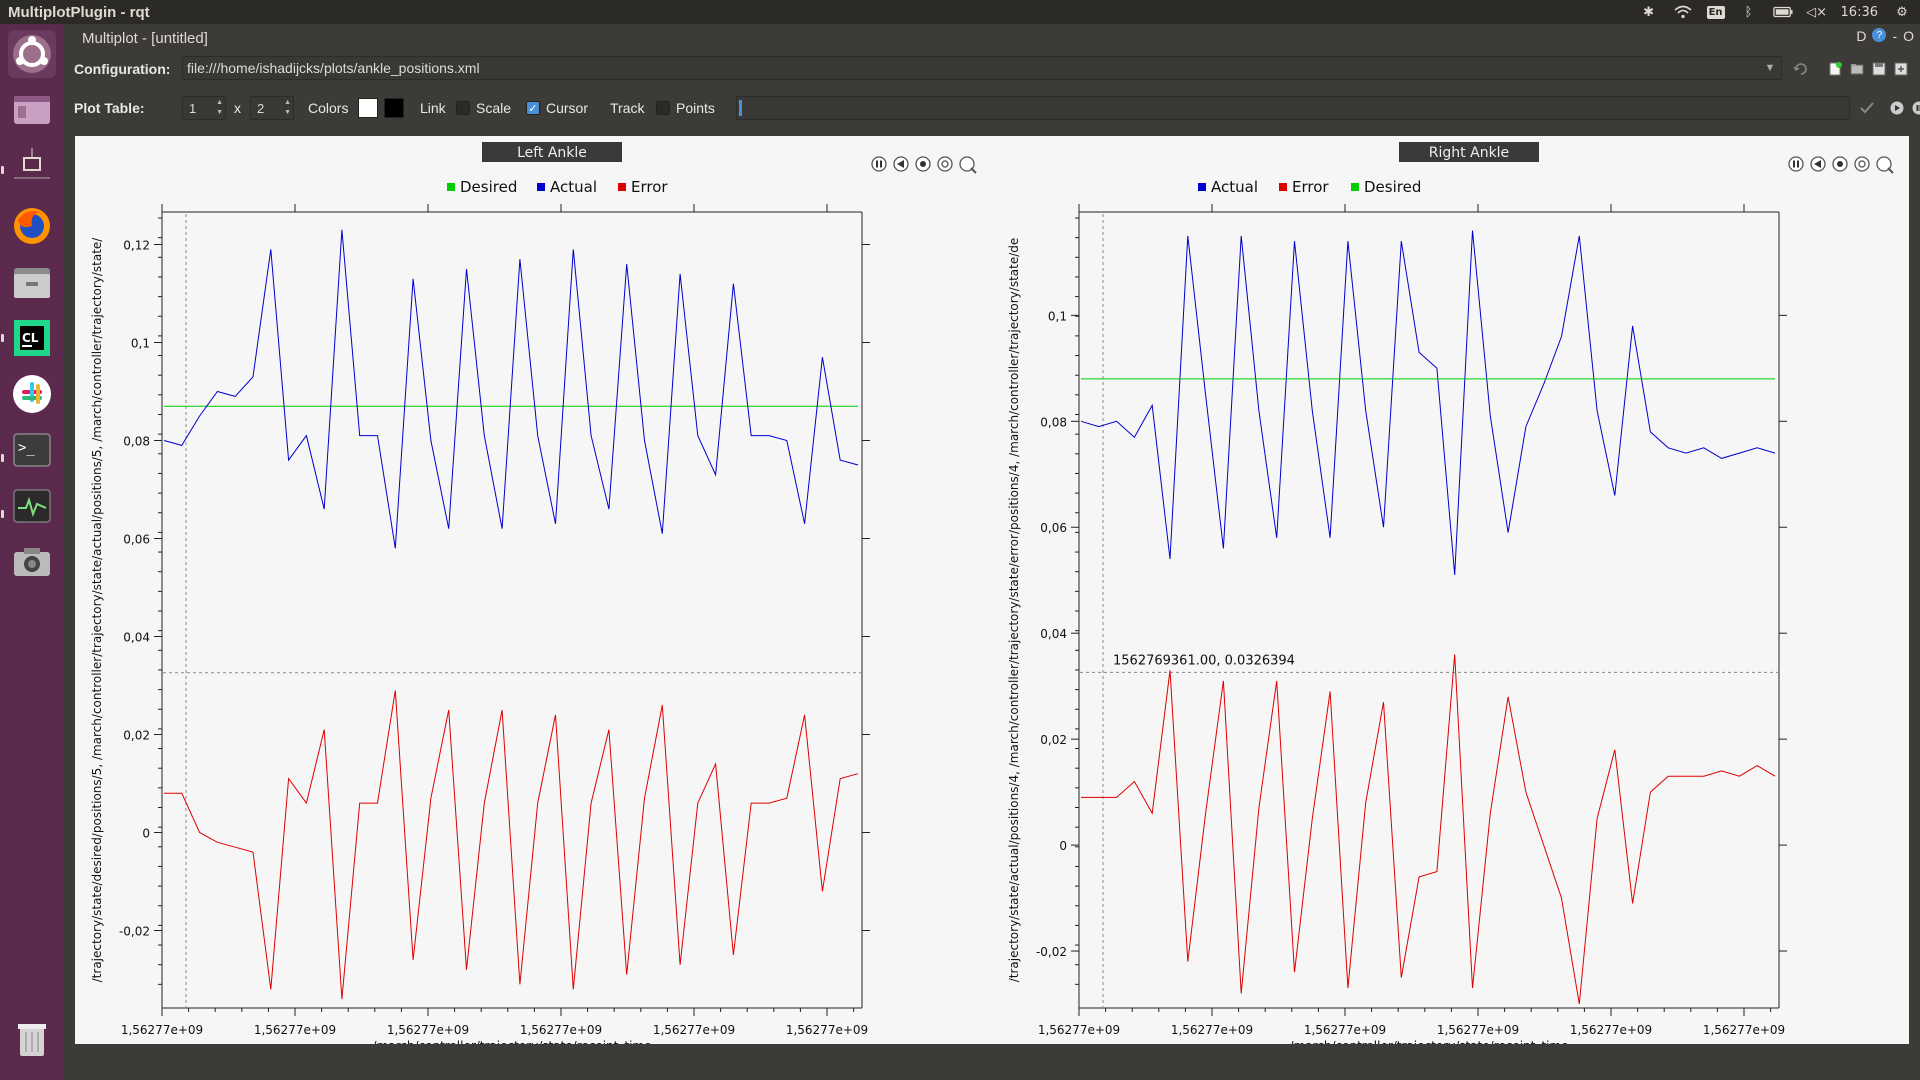 The width and height of the screenshot is (1920, 1080). What do you see at coordinates (134, 932) in the screenshot?
I see `y-tick-label: -0,02` at bounding box center [134, 932].